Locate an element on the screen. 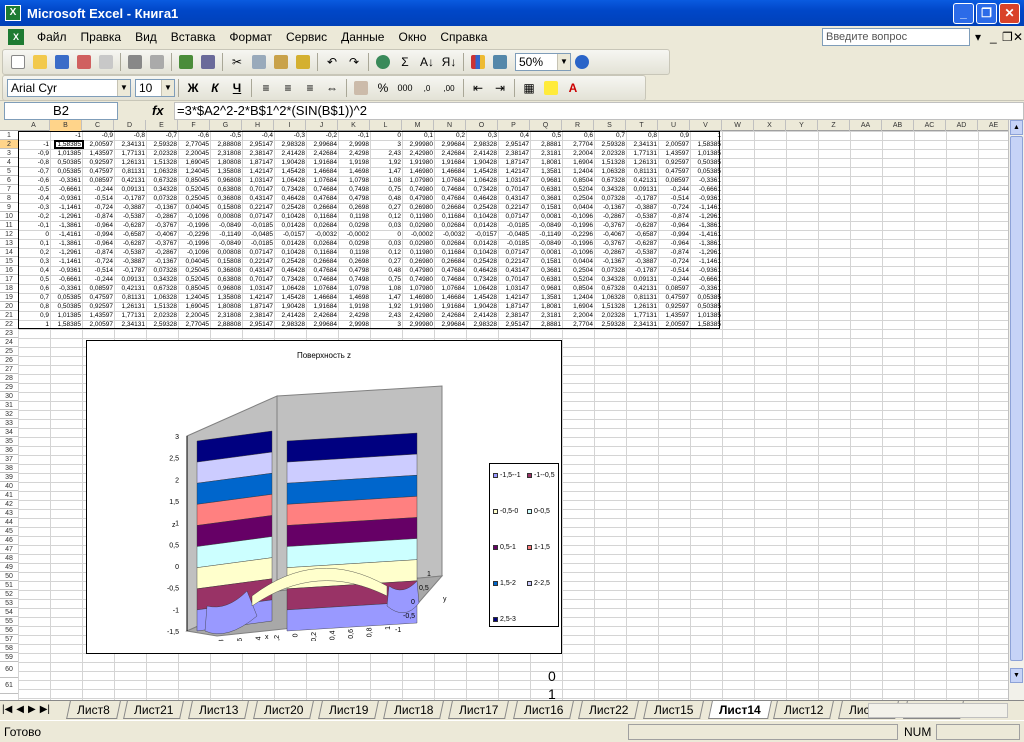  row-header-44: 44 is located at coordinates (9, 522).